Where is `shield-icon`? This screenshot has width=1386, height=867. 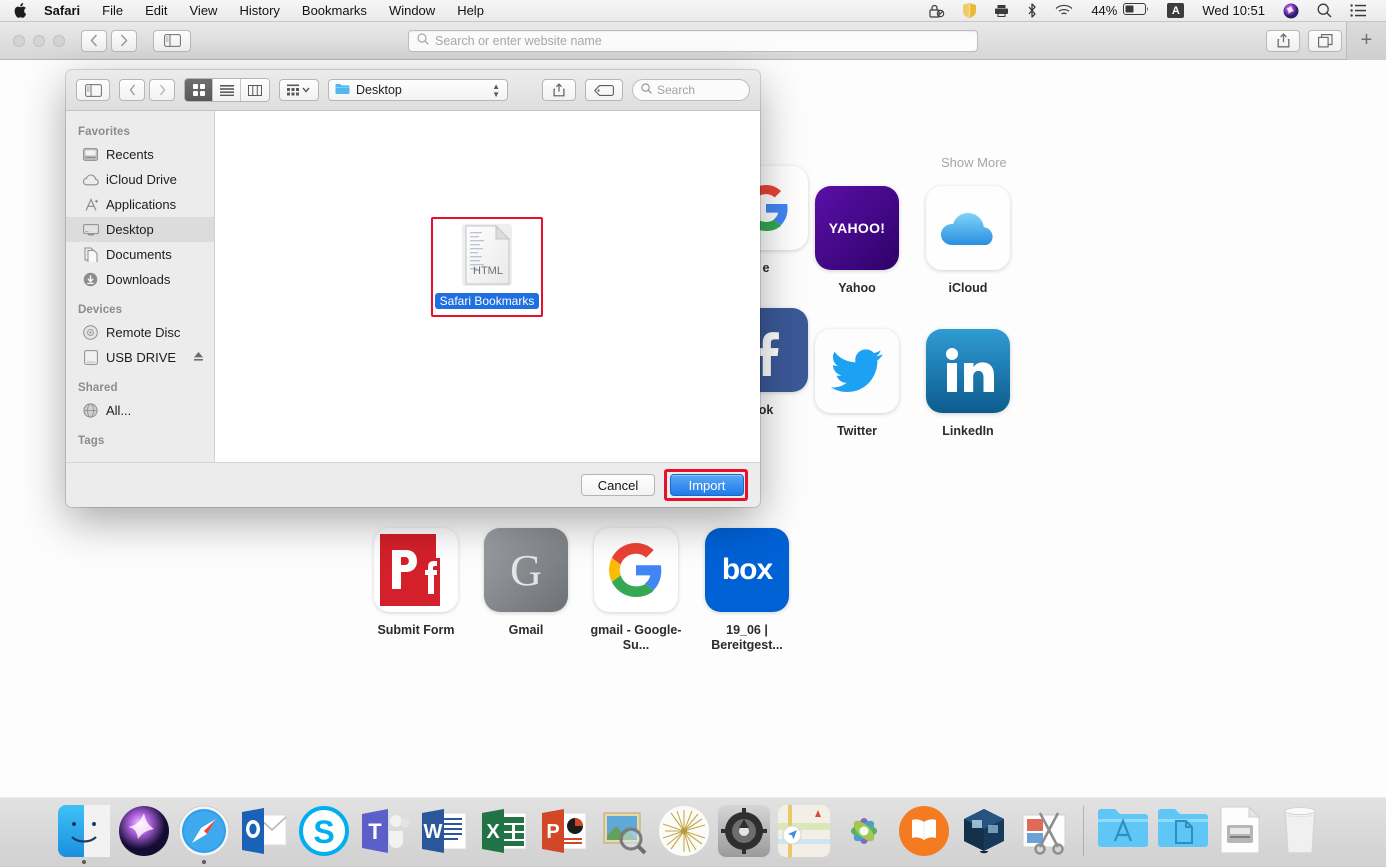
shield-icon is located at coordinates (969, 10).